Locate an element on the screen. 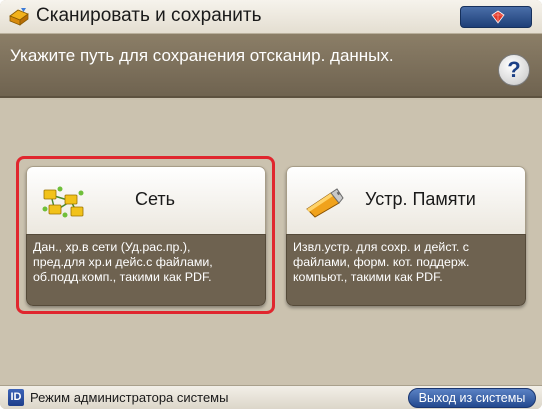  counter-gem-icon is located at coordinates (498, 17).